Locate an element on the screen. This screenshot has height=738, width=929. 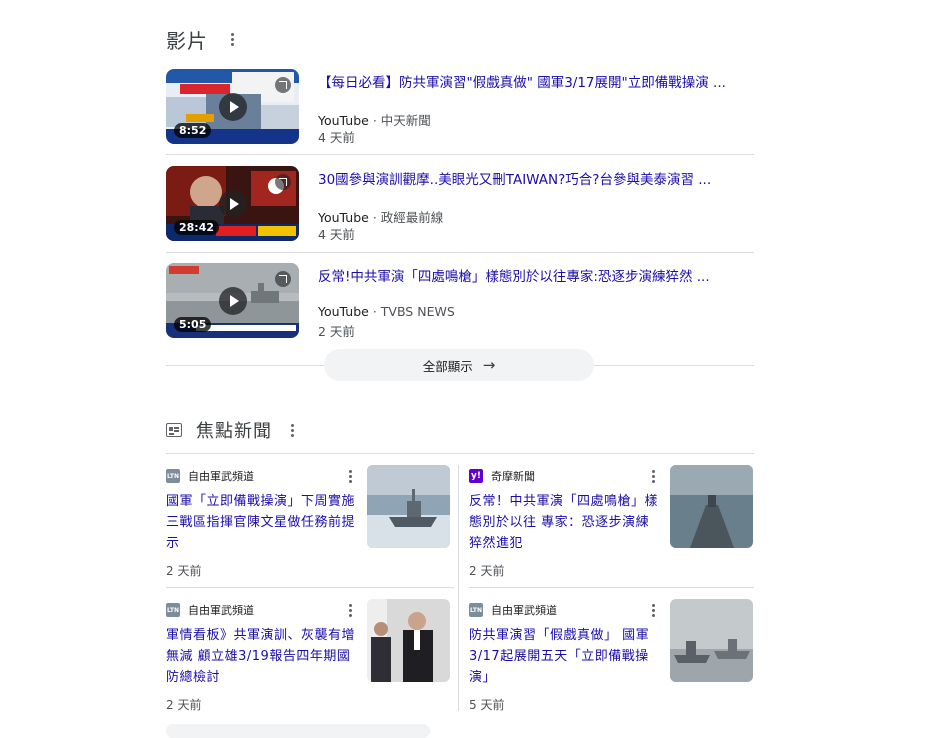
news-title-link: 反常！中共軍演「四處鳴槍」樣態別於以往 專家：恐逐步演練猝然進犯 is located at coordinates (565, 522).